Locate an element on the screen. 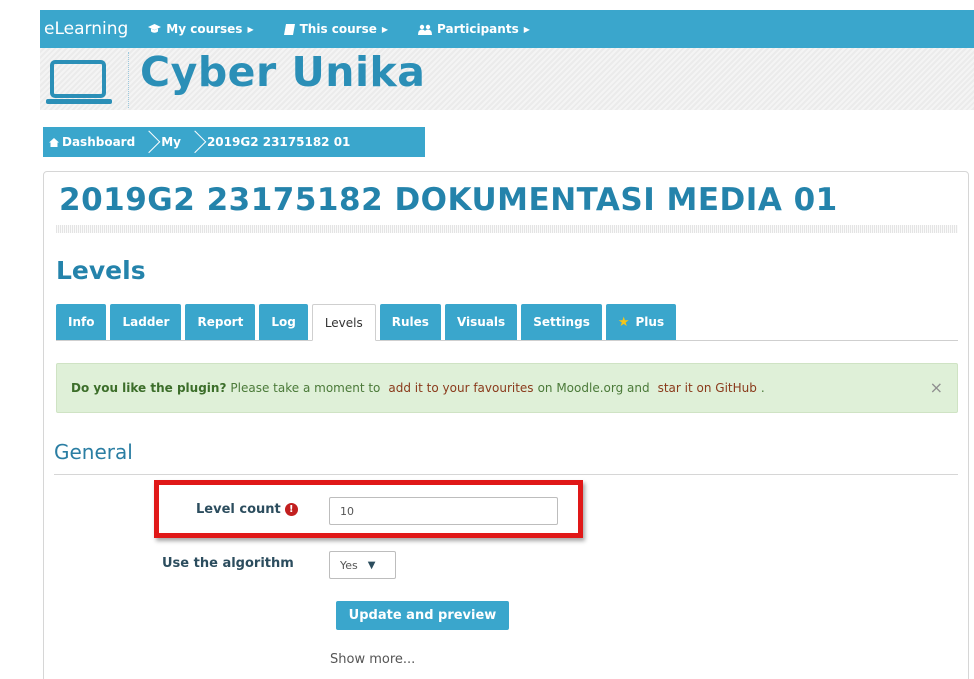  nav-this-course-label: This course is located at coordinates (338, 29).